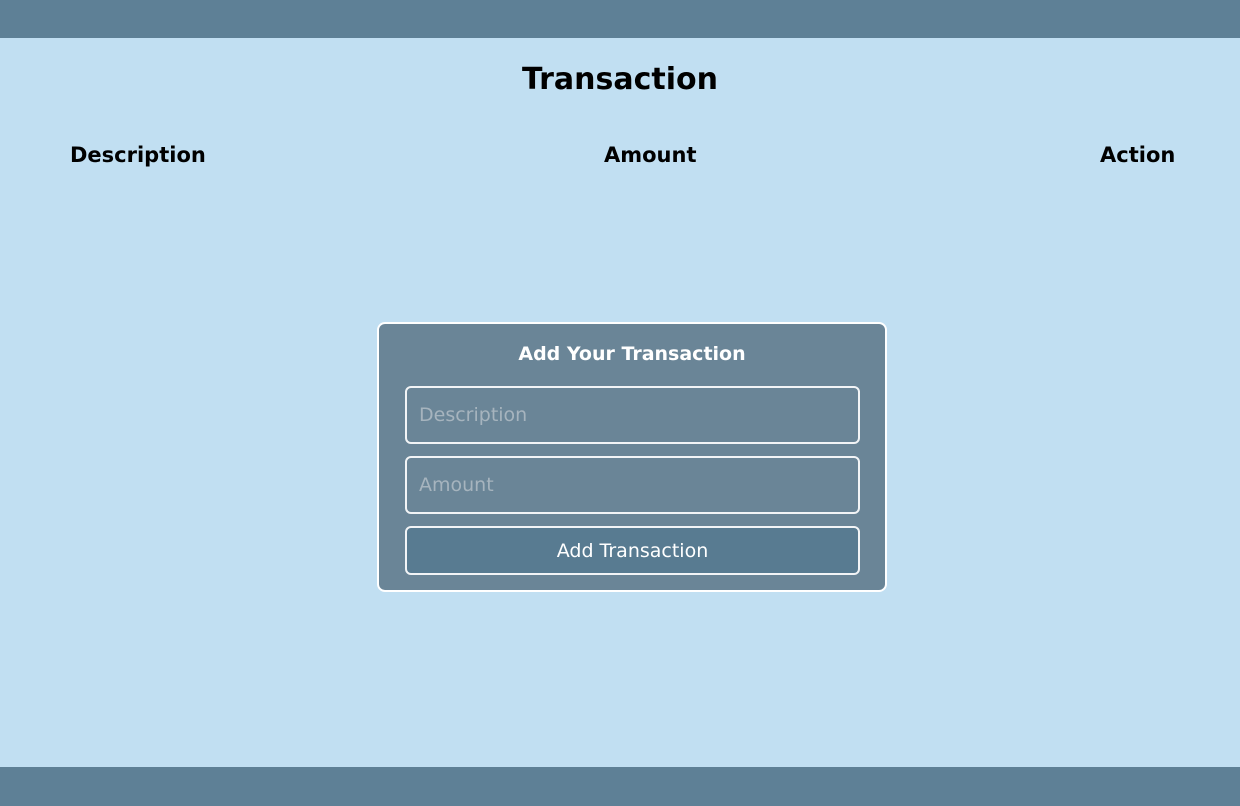  Describe the element at coordinates (620, 786) in the screenshot. I see `bottom-bar` at that location.